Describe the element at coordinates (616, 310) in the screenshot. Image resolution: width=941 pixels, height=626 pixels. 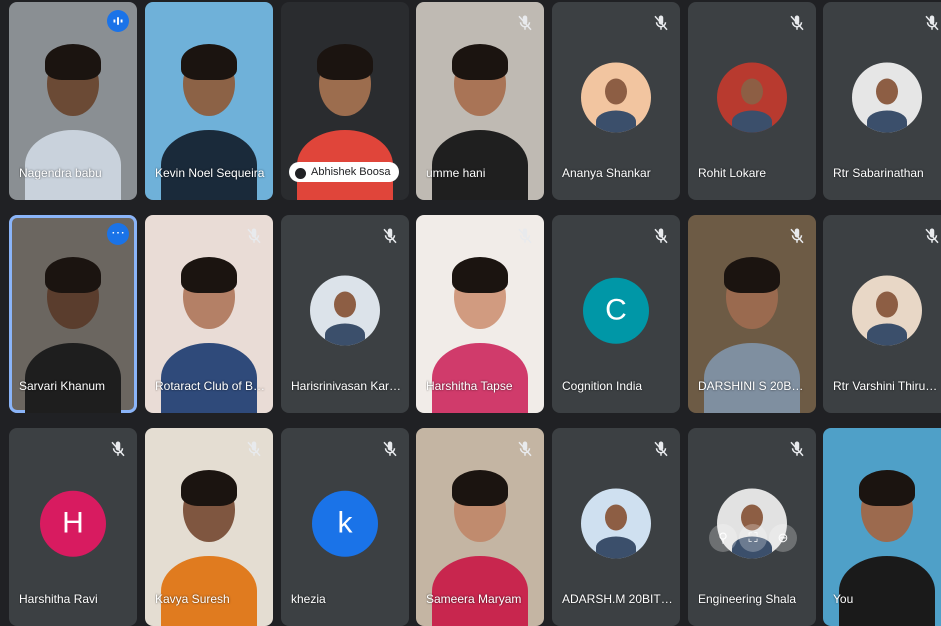
I see `letter-avatar: C` at that location.